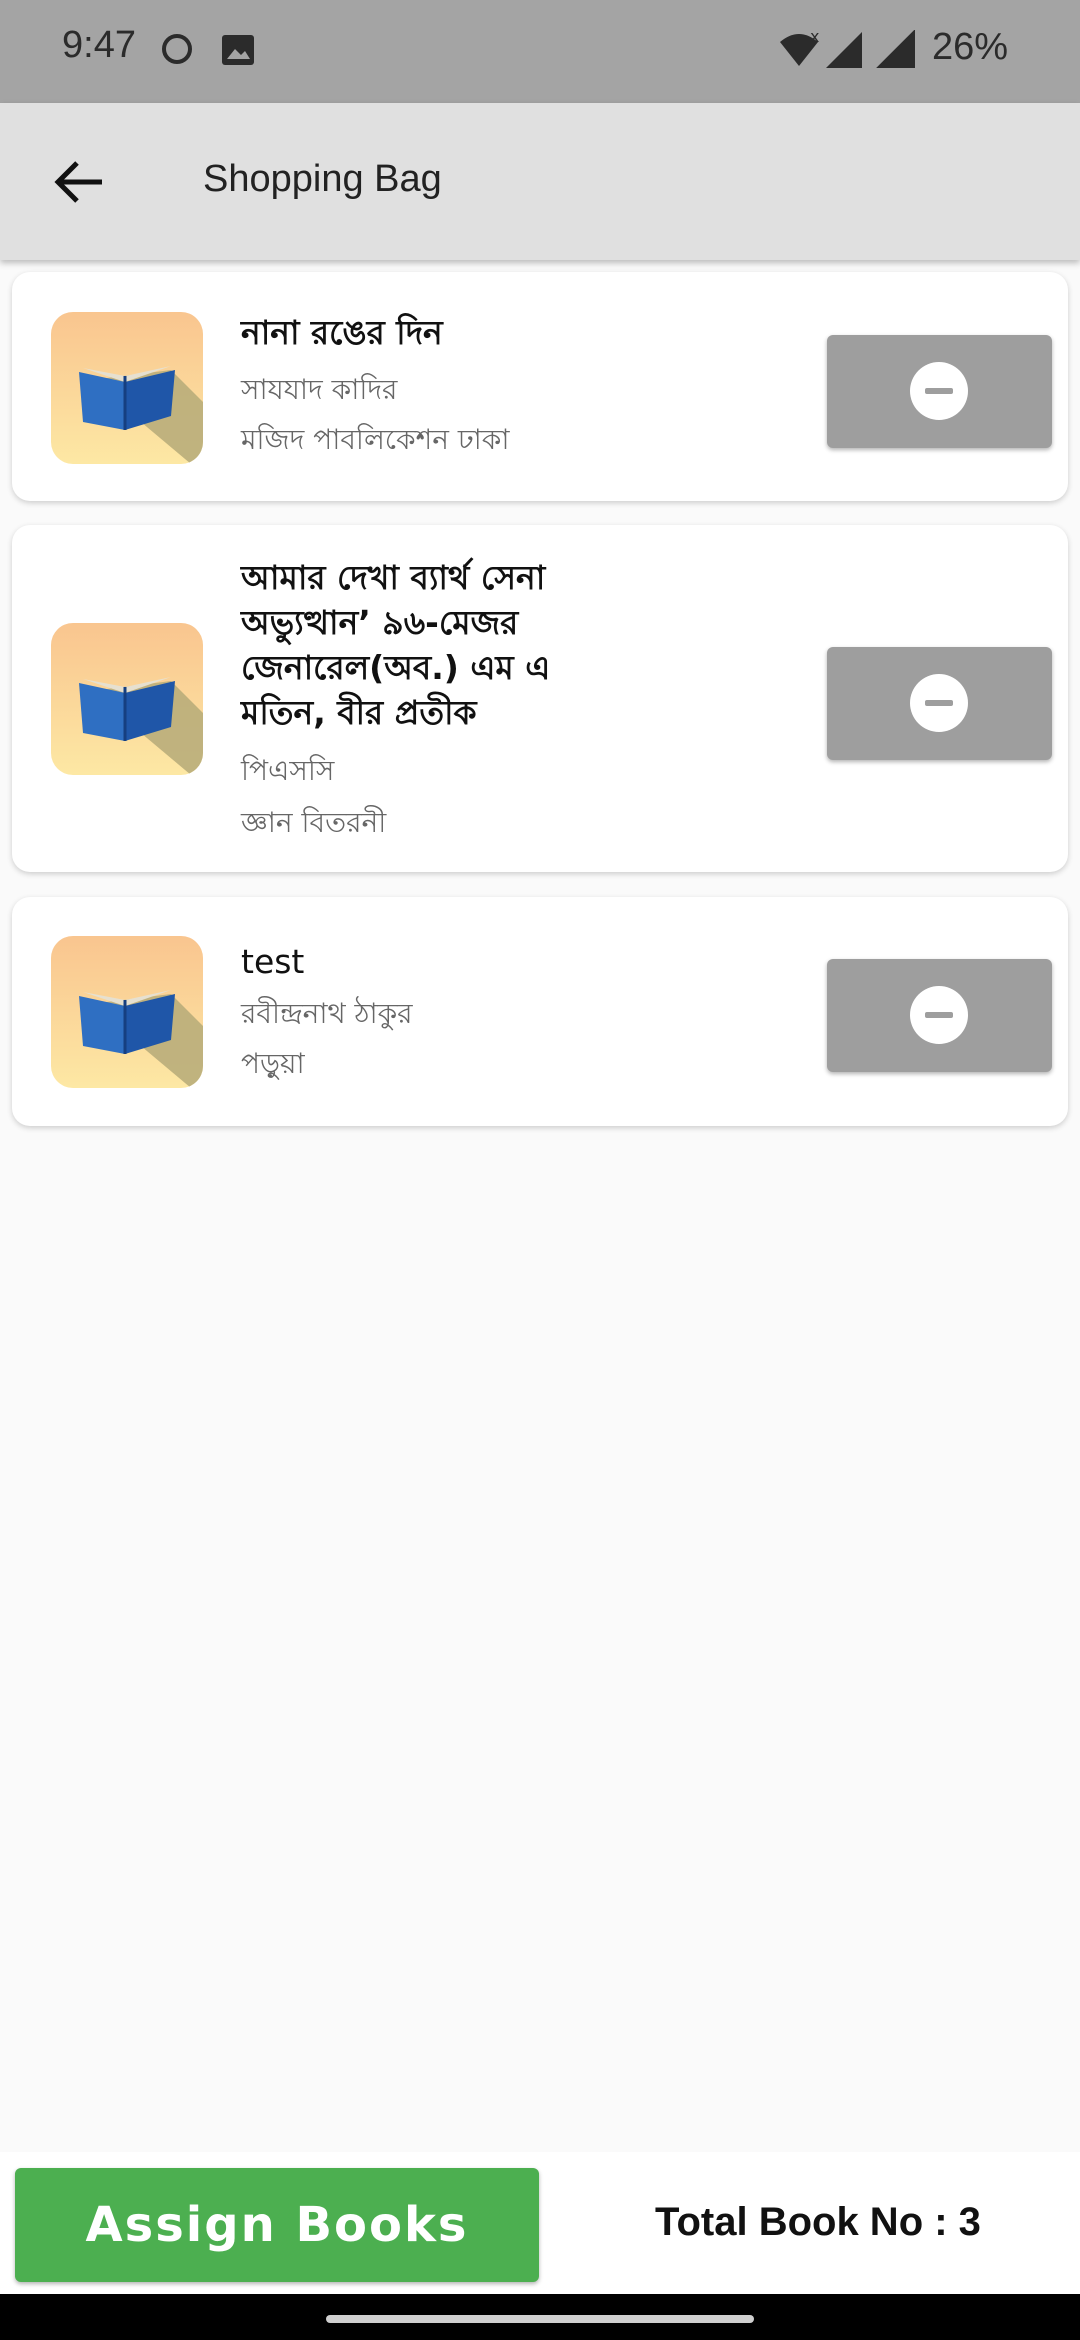  I want to click on book-card: test রবীন্দ্রনাথ ঠাকুর পড়ুয়া, so click(540, 1011).